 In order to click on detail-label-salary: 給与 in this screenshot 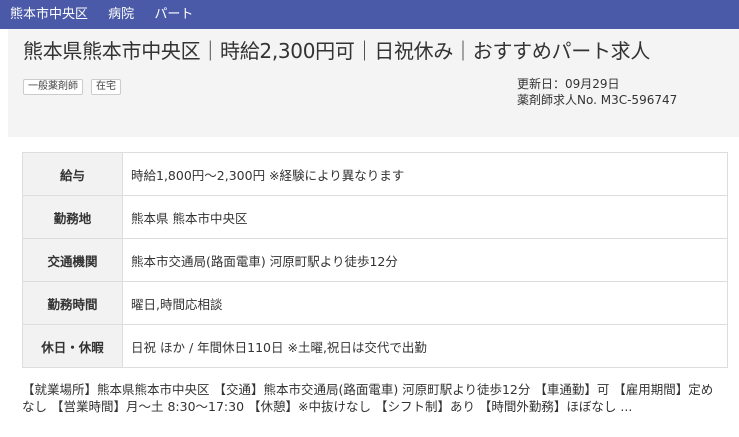, I will do `click(72, 174)`.